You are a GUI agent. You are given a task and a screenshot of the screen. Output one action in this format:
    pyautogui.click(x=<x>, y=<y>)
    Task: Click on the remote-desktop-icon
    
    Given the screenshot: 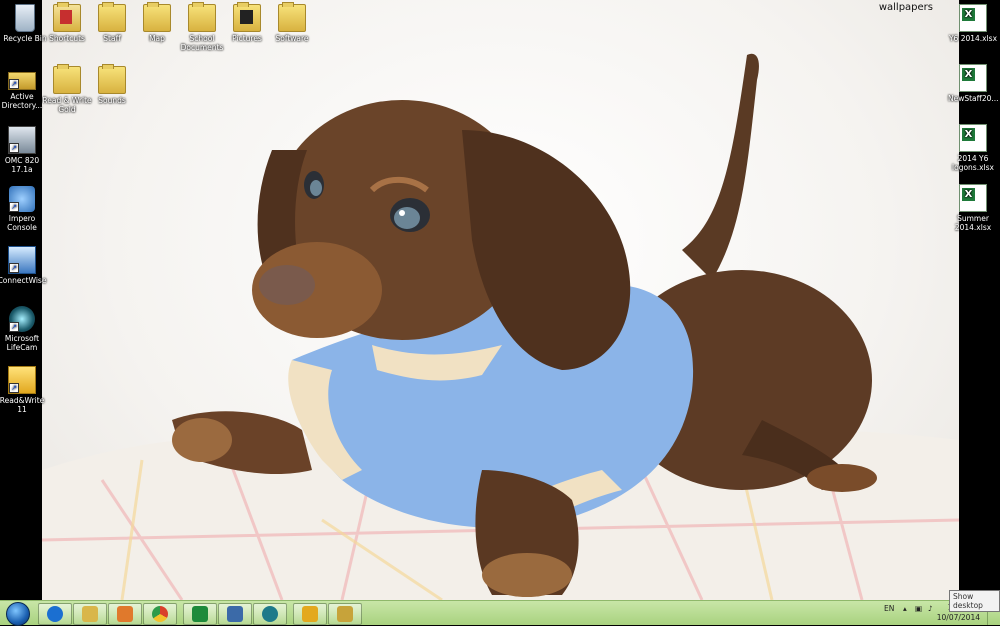 What is the action you would take?
    pyautogui.click(x=235, y=614)
    